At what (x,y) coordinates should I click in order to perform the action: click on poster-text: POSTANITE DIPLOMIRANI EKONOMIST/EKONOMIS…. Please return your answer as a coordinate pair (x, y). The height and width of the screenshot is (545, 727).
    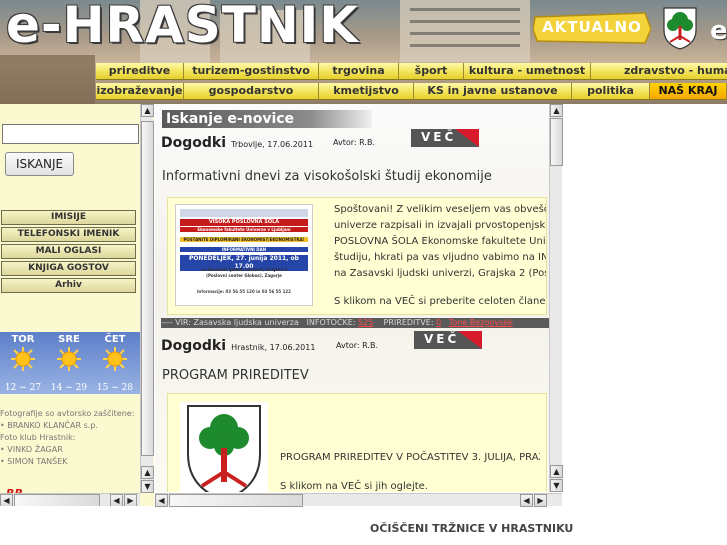
    Looking at the image, I should click on (244, 239).